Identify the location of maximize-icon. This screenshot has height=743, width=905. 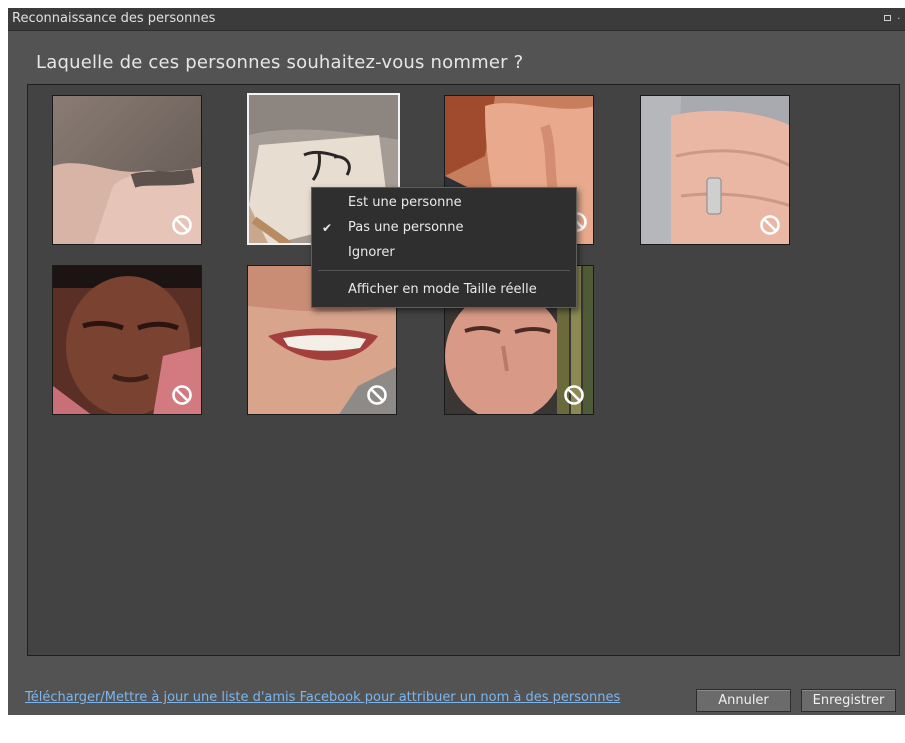
(887, 18).